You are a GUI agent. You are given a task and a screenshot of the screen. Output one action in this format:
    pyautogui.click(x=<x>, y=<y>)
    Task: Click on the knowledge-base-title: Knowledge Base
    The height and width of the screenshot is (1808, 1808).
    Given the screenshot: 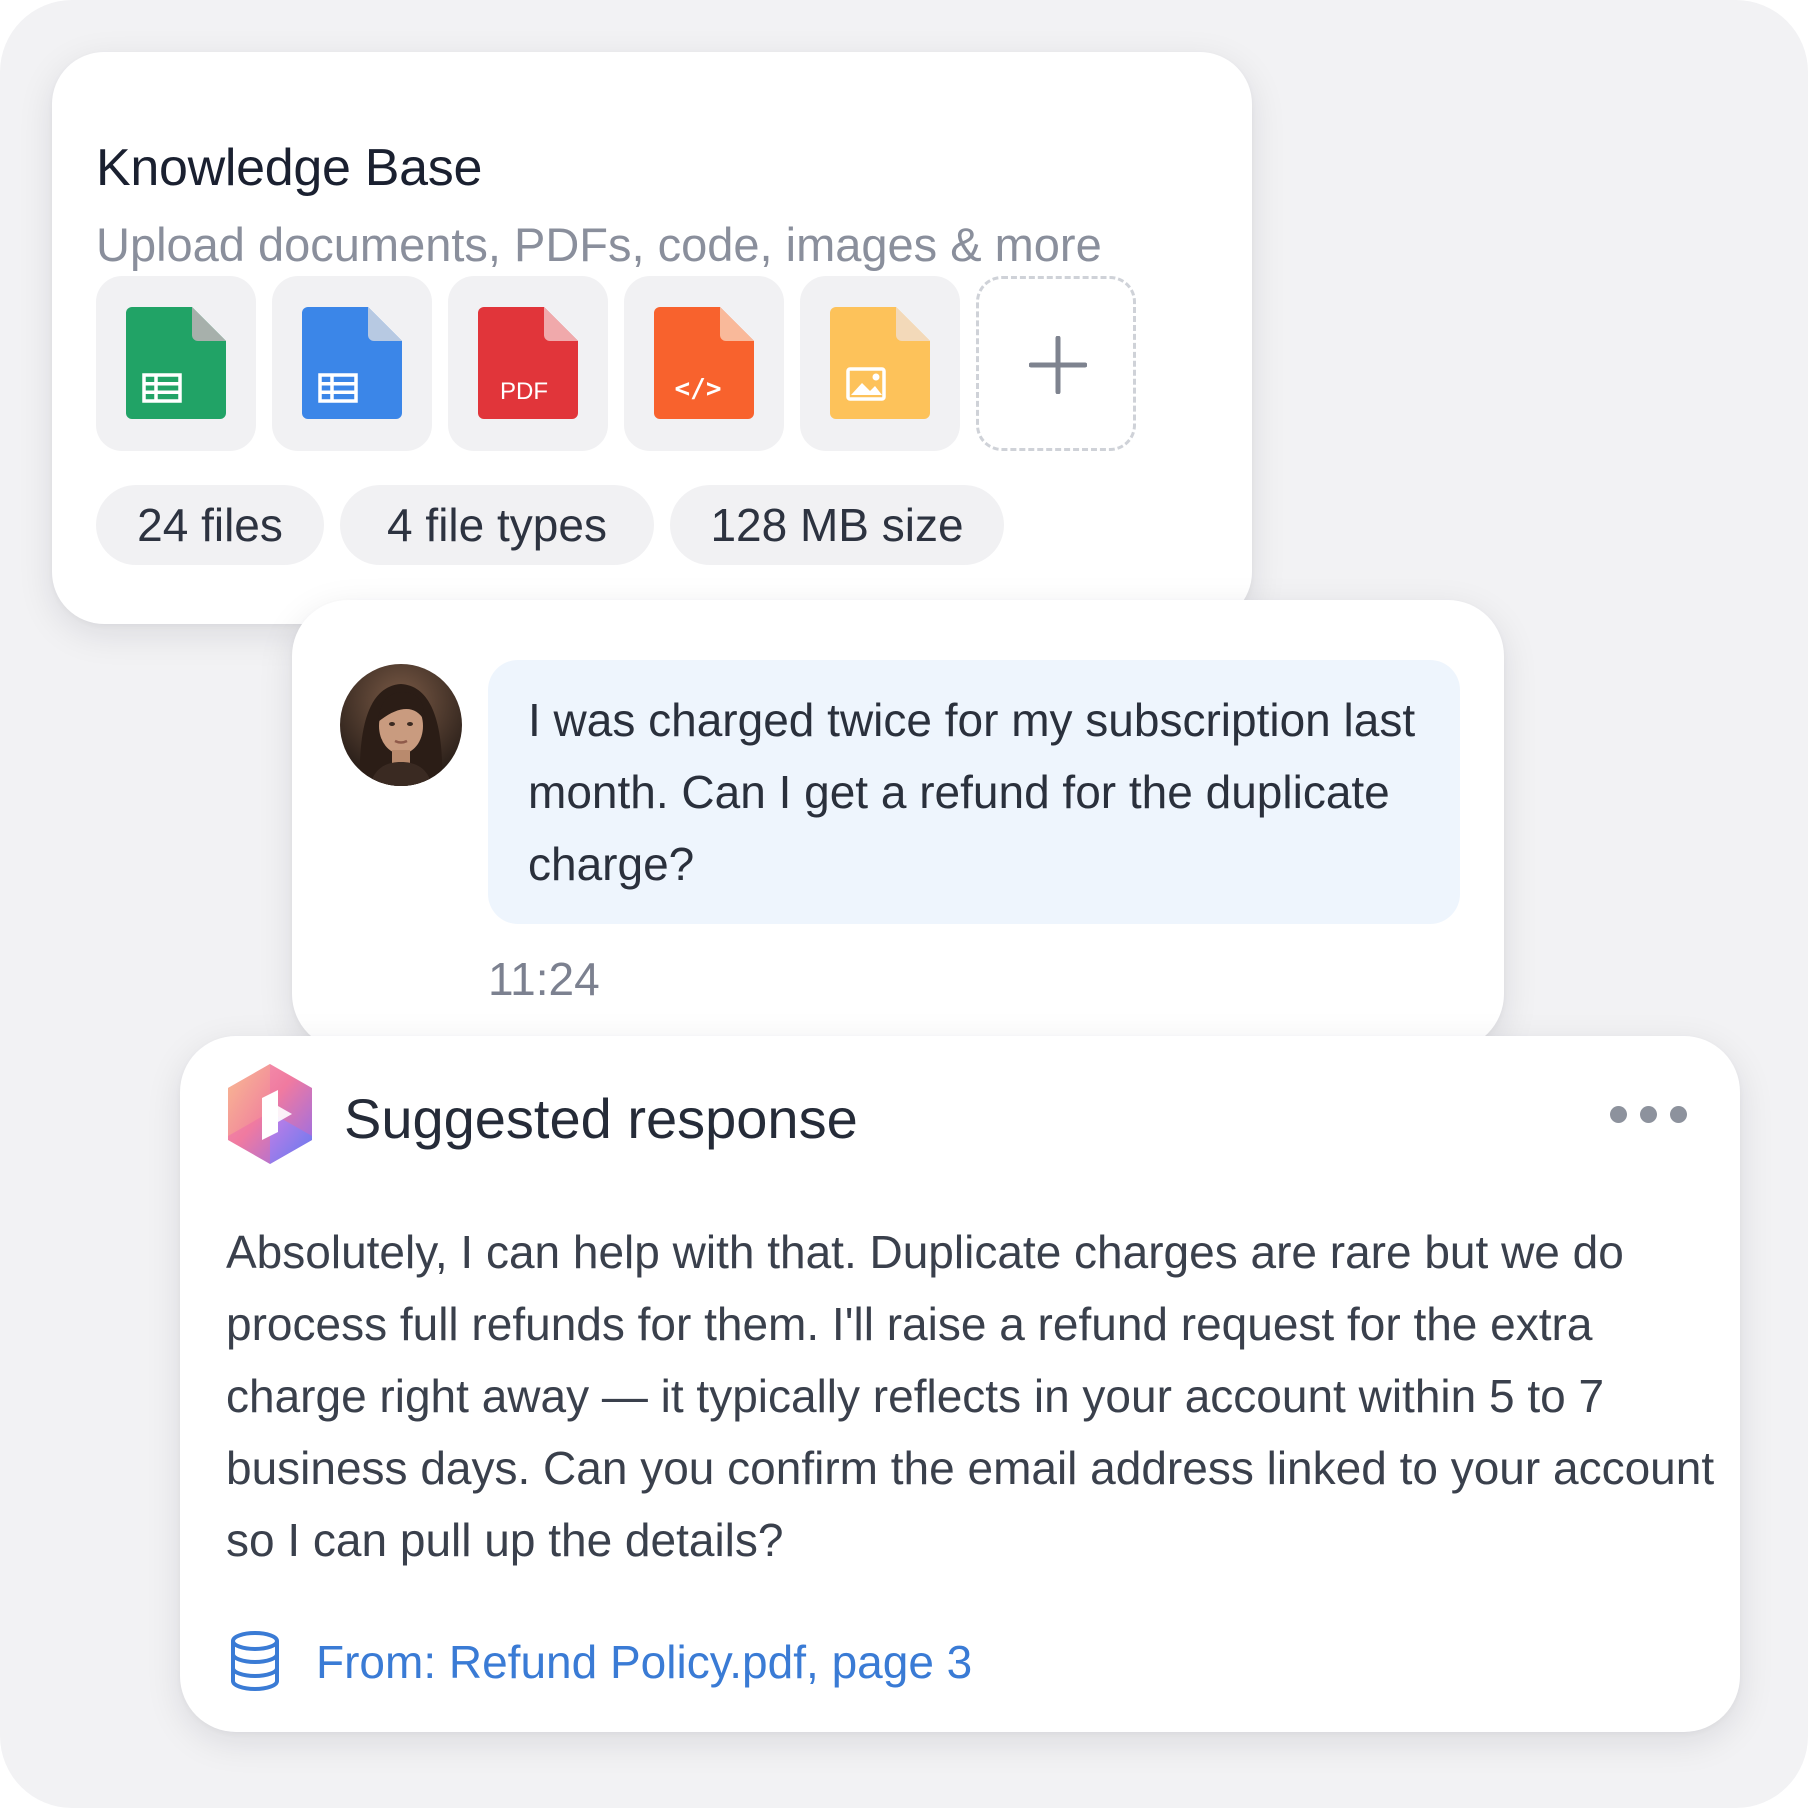 What is the action you would take?
    pyautogui.click(x=289, y=168)
    